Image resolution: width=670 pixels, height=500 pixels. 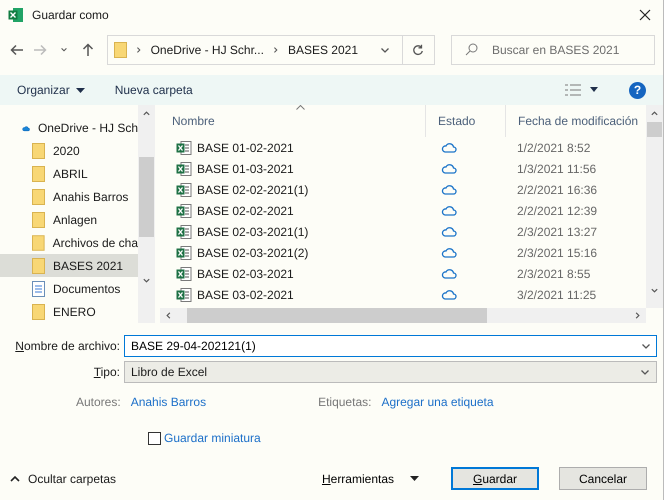 What do you see at coordinates (154, 438) in the screenshot?
I see `checkbox` at bounding box center [154, 438].